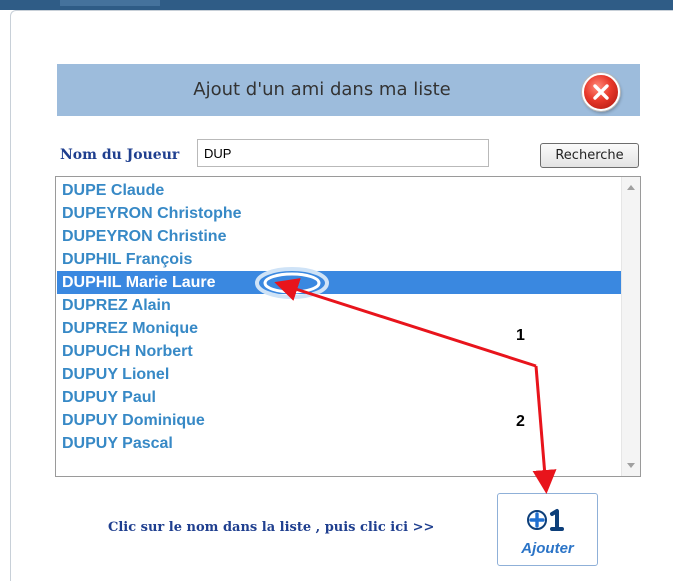 This screenshot has width=673, height=581. Describe the element at coordinates (343, 153) in the screenshot. I see `player-name-input` at that location.